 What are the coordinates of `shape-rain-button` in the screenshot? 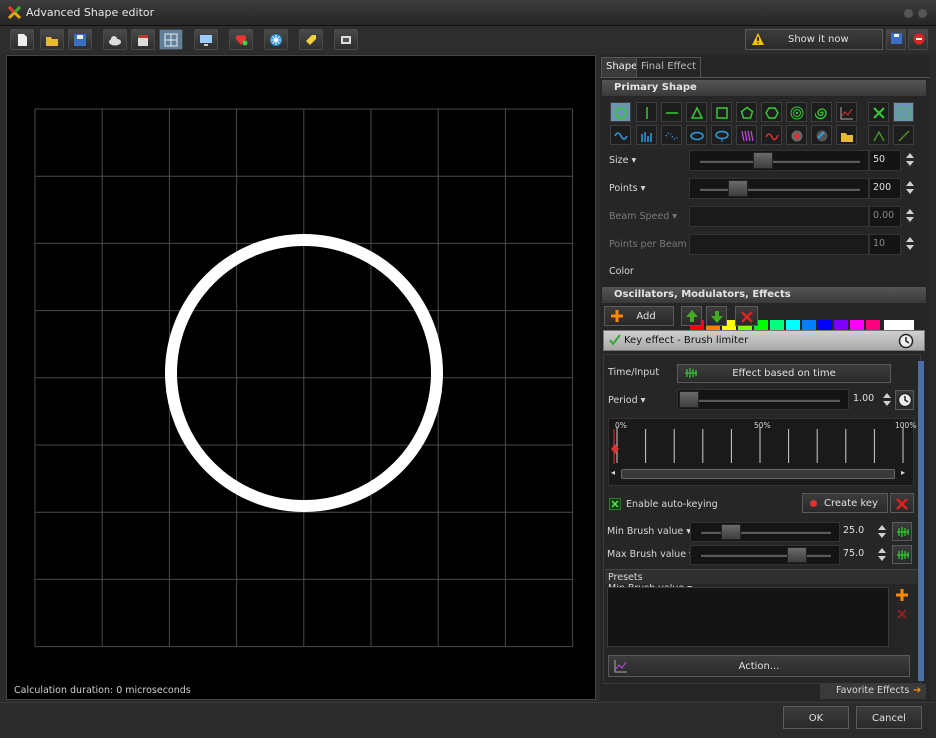 It's located at (746, 135).